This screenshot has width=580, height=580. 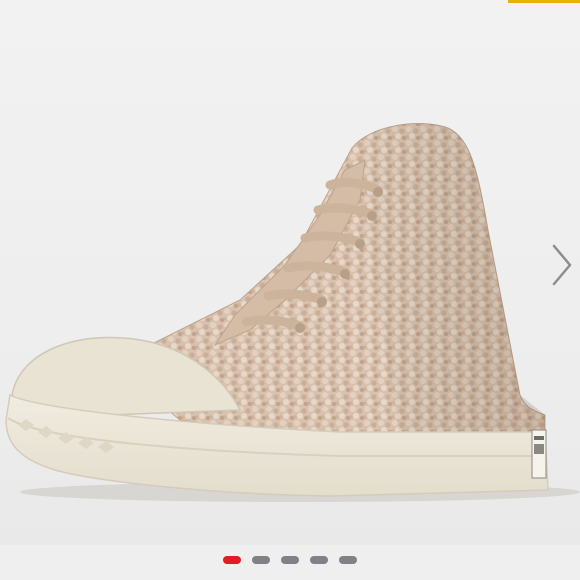 I want to click on carousel-indicators, so click(x=290, y=562).